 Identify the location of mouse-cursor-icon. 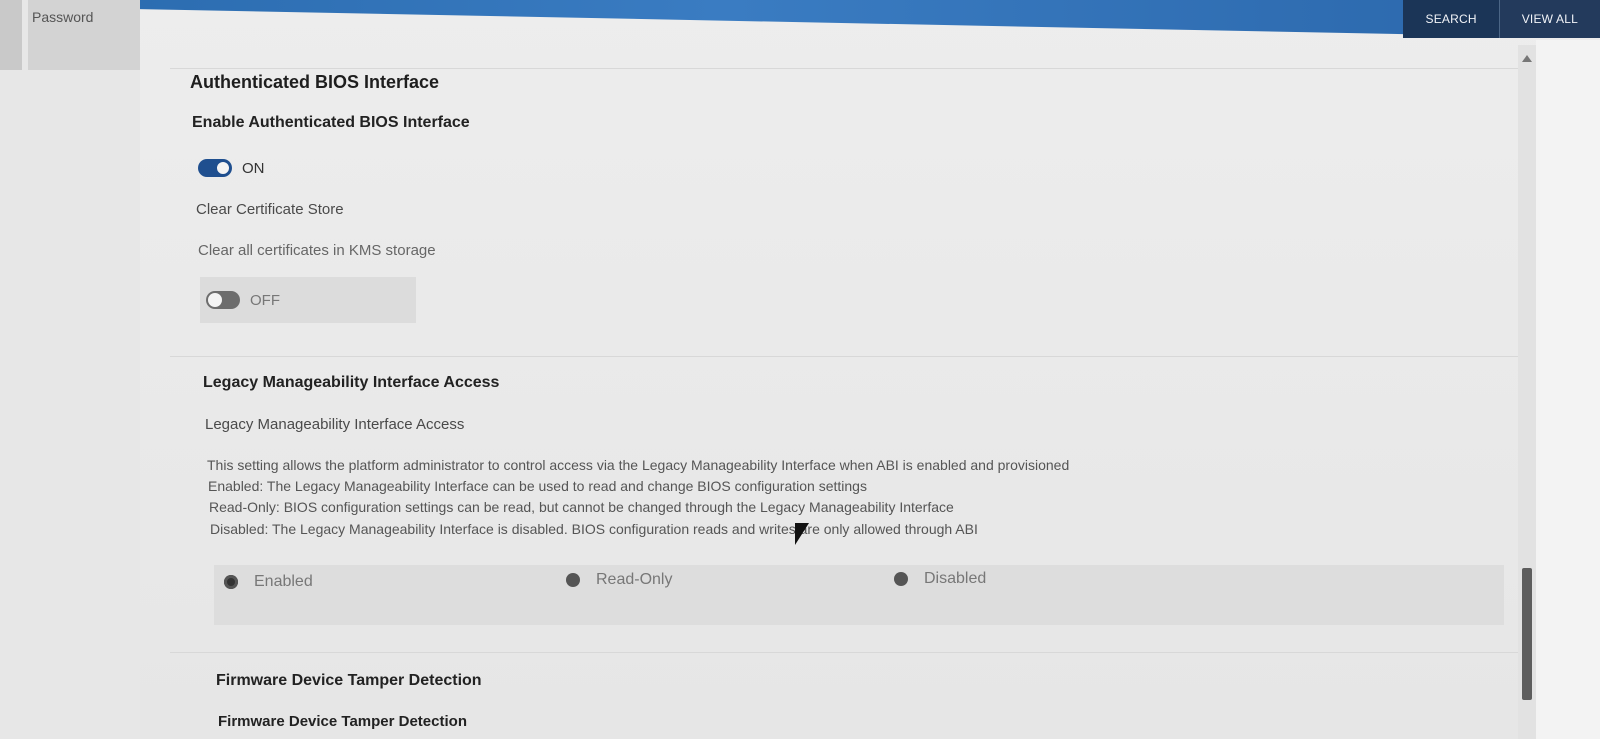
(802, 534).